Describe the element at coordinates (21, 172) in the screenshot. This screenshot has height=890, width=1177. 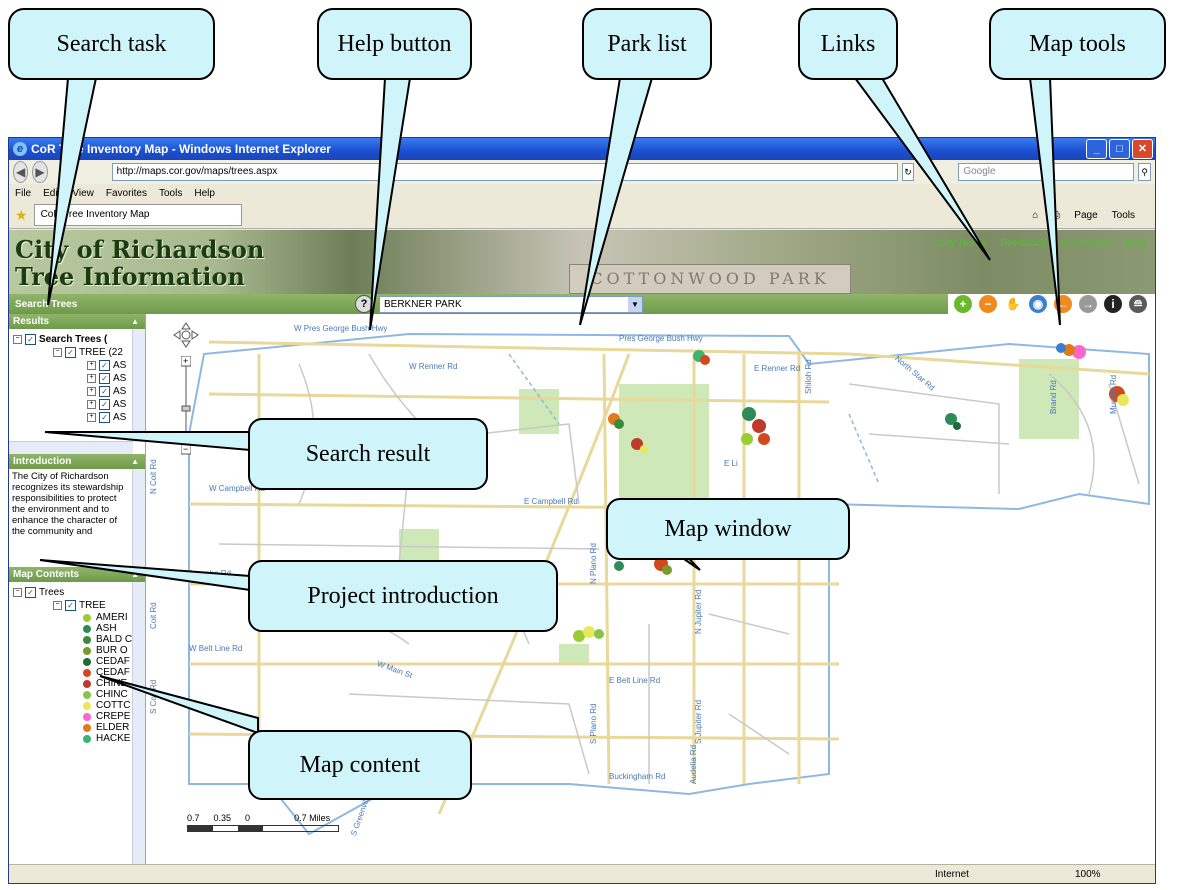
I see `back-arrow-icon: ◀` at that location.